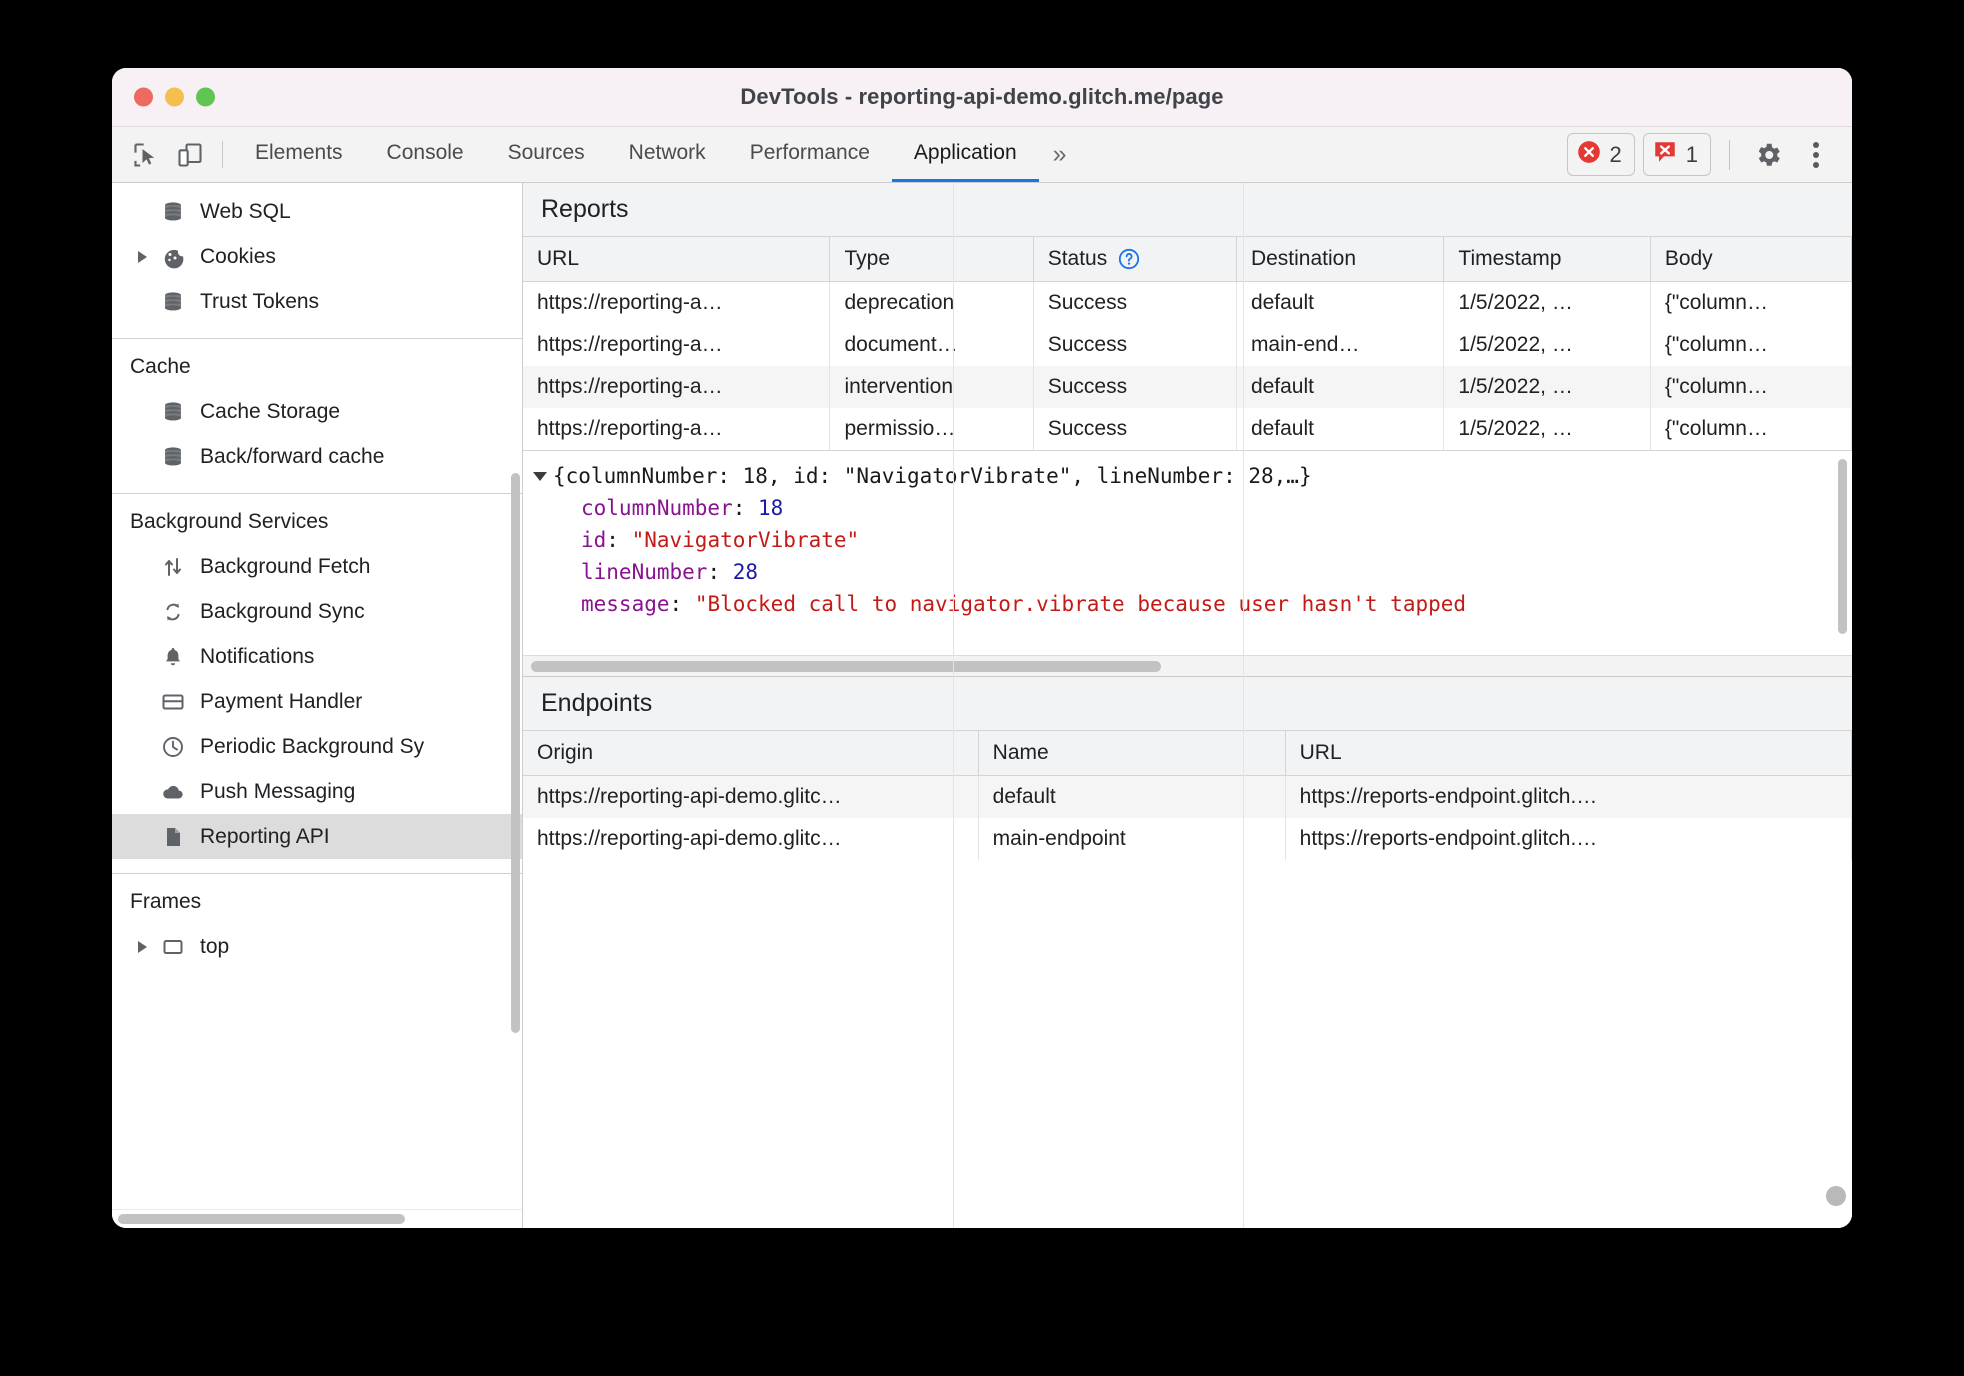 This screenshot has width=1964, height=1376. What do you see at coordinates (317, 946) in the screenshot?
I see `sidebar-item-top-frame: top` at bounding box center [317, 946].